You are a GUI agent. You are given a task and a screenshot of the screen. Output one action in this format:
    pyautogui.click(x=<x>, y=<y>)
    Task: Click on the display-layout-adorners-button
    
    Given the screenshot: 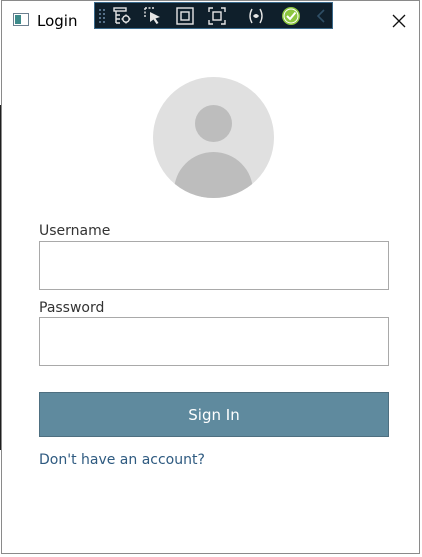 What is the action you would take?
    pyautogui.click(x=185, y=16)
    